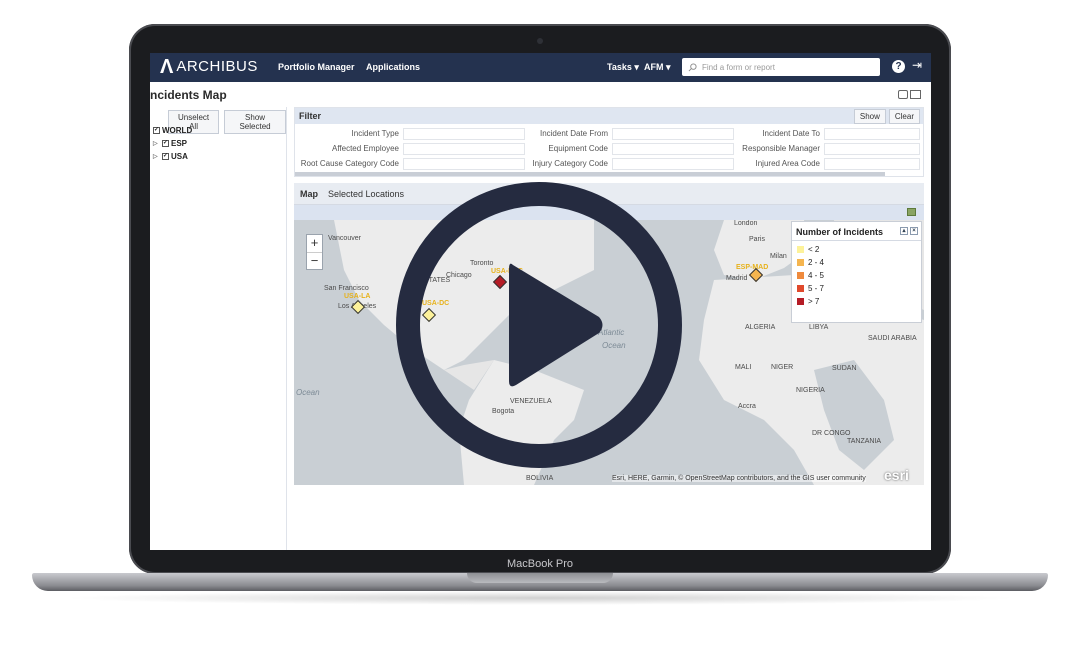  I want to click on collapse-icon: ▴, so click(904, 231).